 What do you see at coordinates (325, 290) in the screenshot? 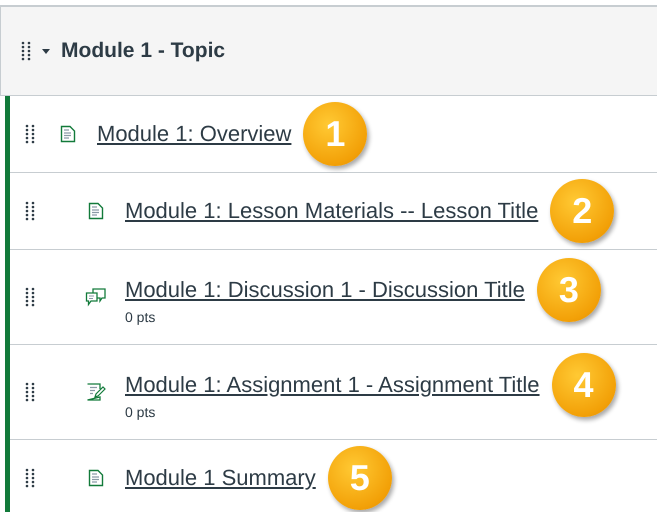
I see `item-link: Module 1: Discussion 1 - Discussion Title` at bounding box center [325, 290].